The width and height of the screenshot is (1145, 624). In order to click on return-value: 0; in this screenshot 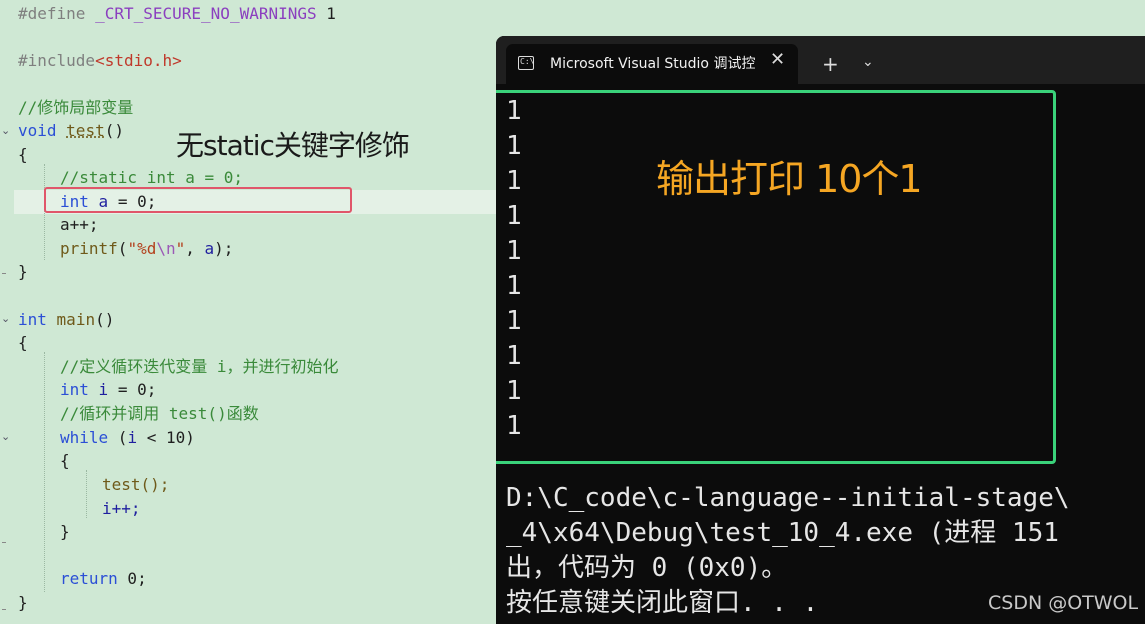, I will do `click(132, 578)`.